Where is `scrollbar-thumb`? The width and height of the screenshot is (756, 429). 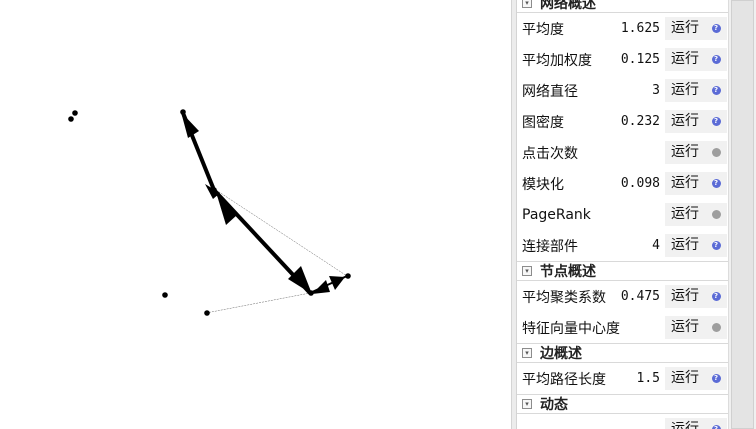 scrollbar-thumb is located at coordinates (742, 214).